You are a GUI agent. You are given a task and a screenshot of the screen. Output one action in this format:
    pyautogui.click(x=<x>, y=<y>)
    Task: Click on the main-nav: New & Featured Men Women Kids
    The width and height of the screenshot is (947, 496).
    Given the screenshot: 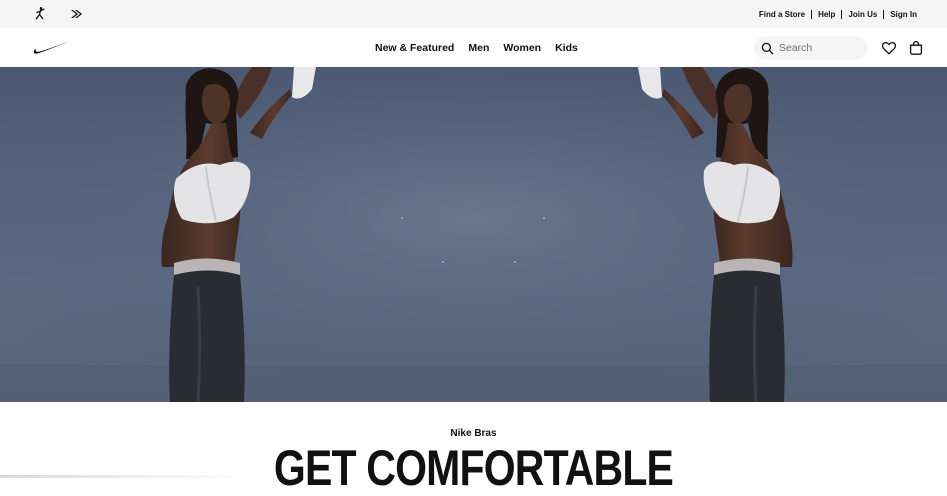 What is the action you would take?
    pyautogui.click(x=473, y=47)
    